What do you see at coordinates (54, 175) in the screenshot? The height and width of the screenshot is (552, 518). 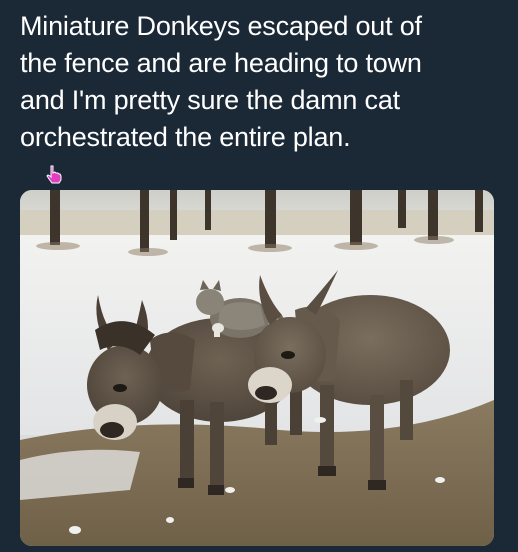 I see `hand-pointer-icon` at bounding box center [54, 175].